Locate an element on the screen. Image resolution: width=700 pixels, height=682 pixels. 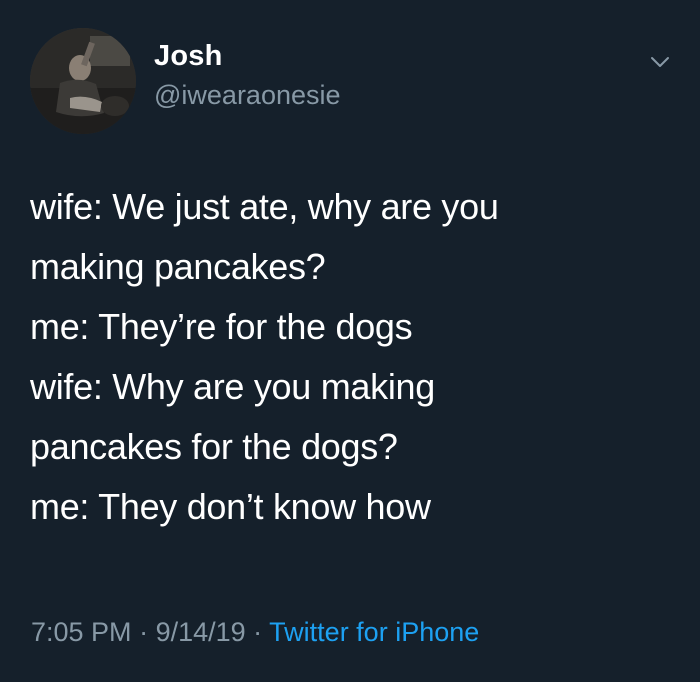
tweet-date: 9/14/19 is located at coordinates (201, 632).